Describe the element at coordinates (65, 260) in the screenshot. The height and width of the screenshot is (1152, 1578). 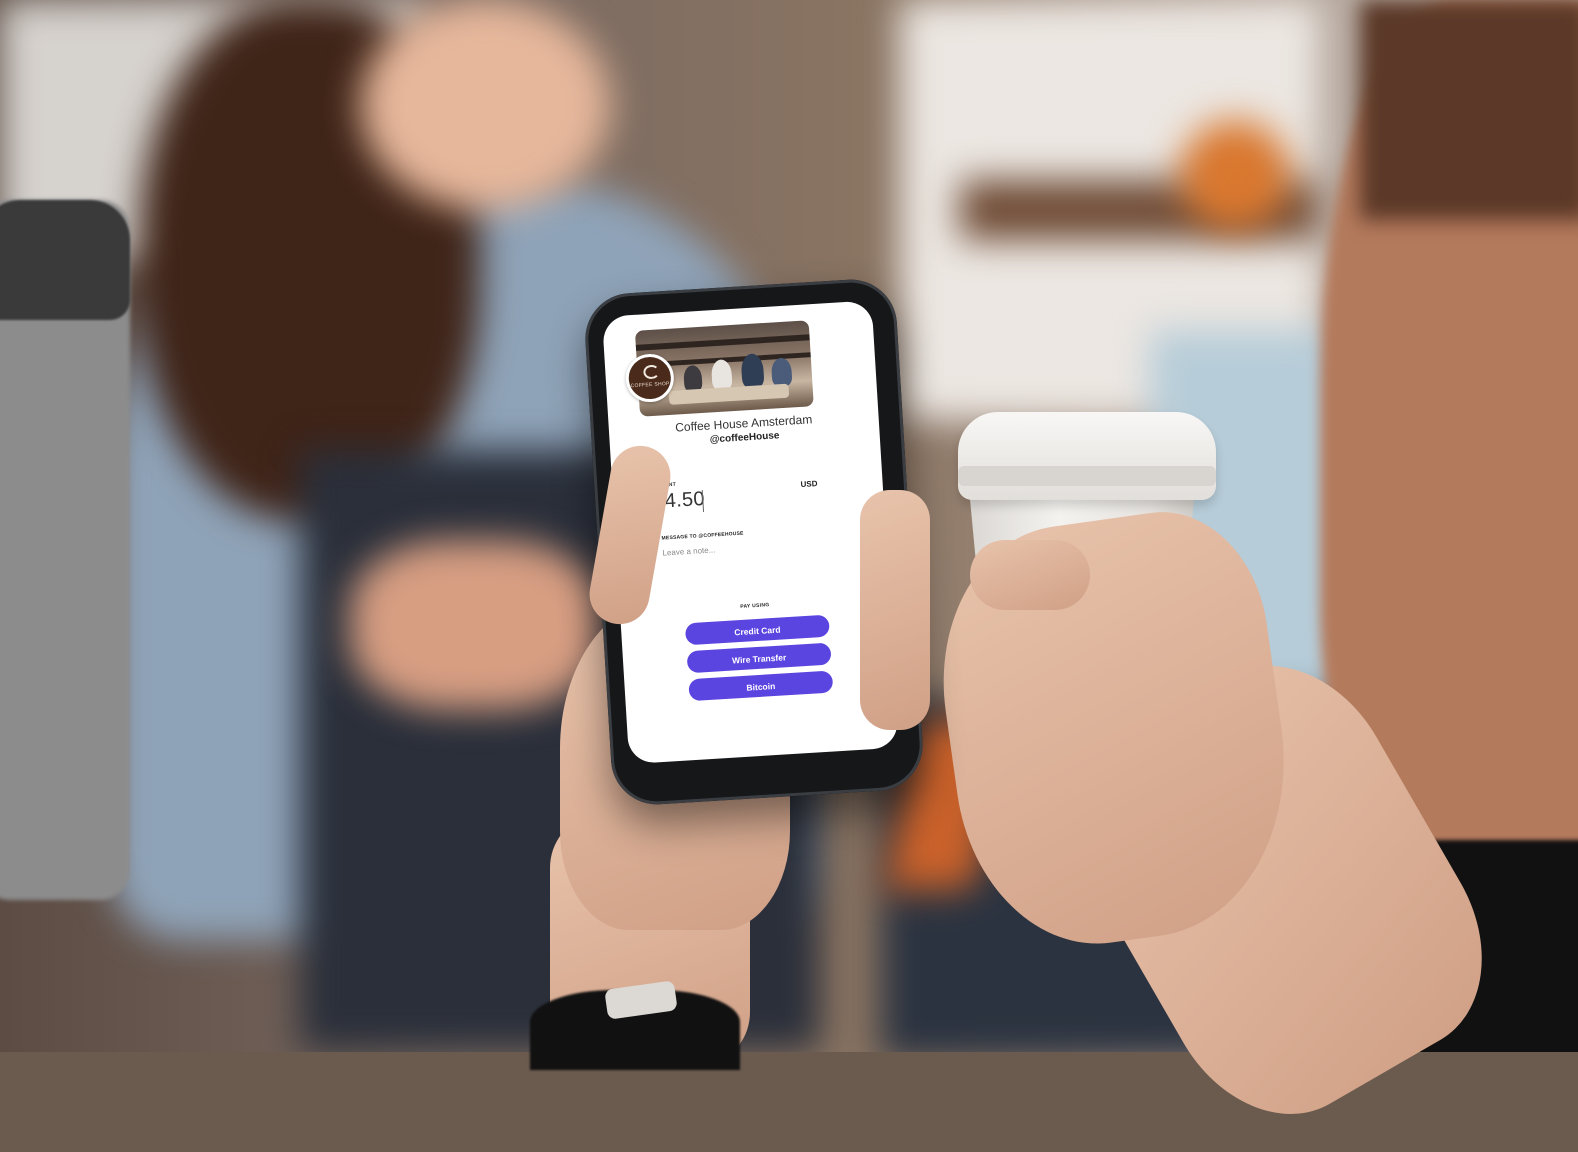
I see `coffee-grinder-lid` at that location.